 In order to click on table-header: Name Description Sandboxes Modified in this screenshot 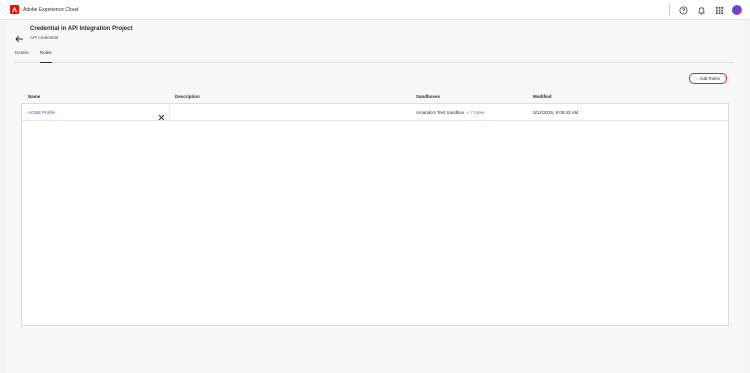, I will do `click(375, 96)`.